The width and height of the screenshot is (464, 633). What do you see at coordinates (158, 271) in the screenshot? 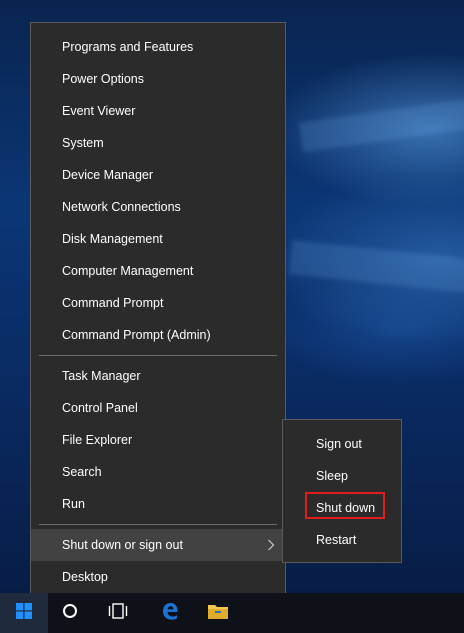
I see `menu-item-computer-management: Computer Management` at bounding box center [158, 271].